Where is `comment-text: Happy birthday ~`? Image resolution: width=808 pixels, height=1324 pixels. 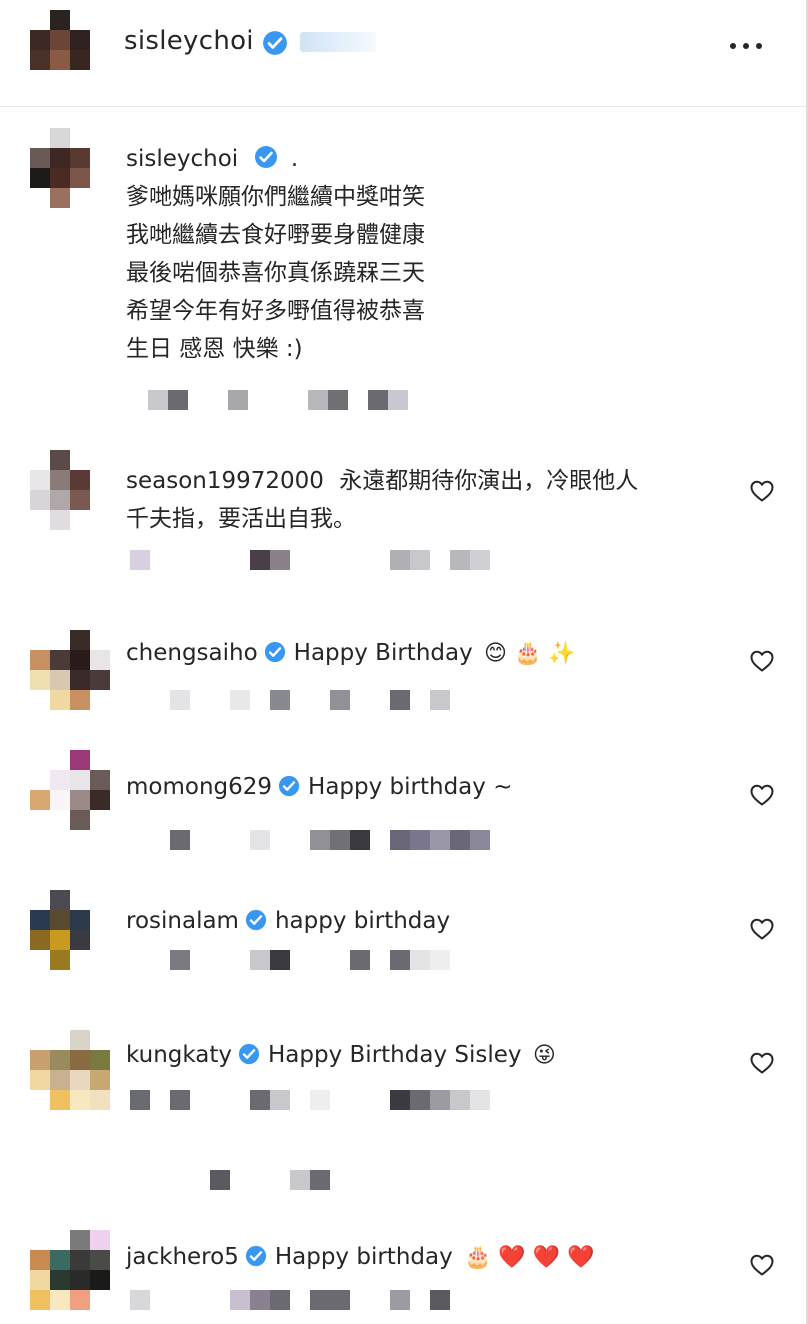 comment-text: Happy birthday ~ is located at coordinates (410, 787).